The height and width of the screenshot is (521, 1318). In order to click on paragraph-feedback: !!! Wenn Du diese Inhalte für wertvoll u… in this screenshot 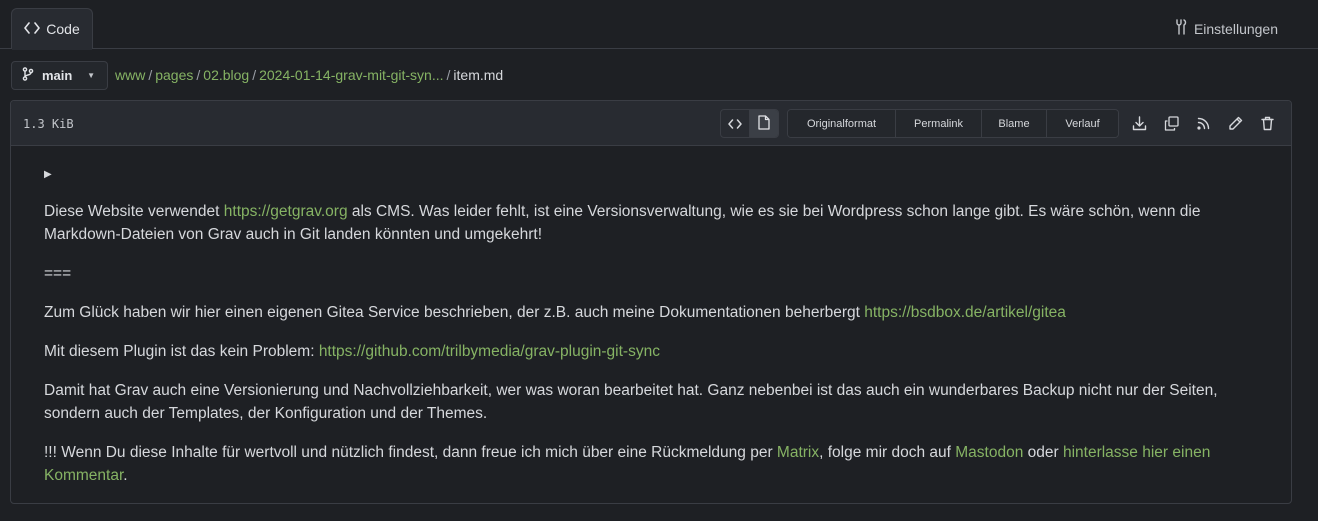, I will do `click(650, 464)`.